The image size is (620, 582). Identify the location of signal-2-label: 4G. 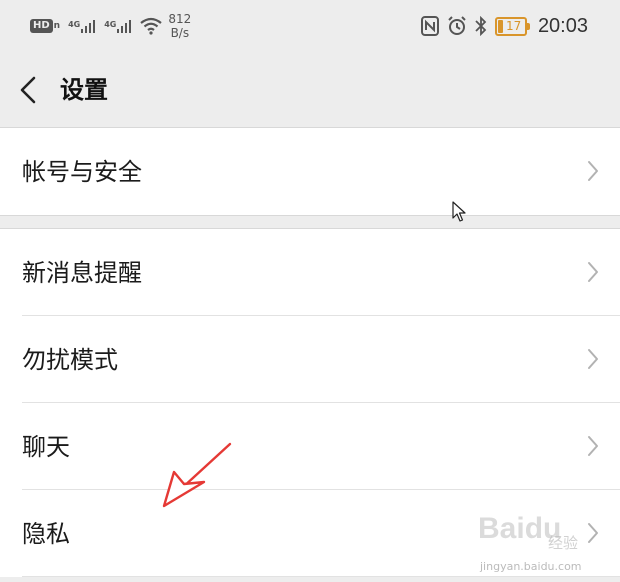
(110, 24).